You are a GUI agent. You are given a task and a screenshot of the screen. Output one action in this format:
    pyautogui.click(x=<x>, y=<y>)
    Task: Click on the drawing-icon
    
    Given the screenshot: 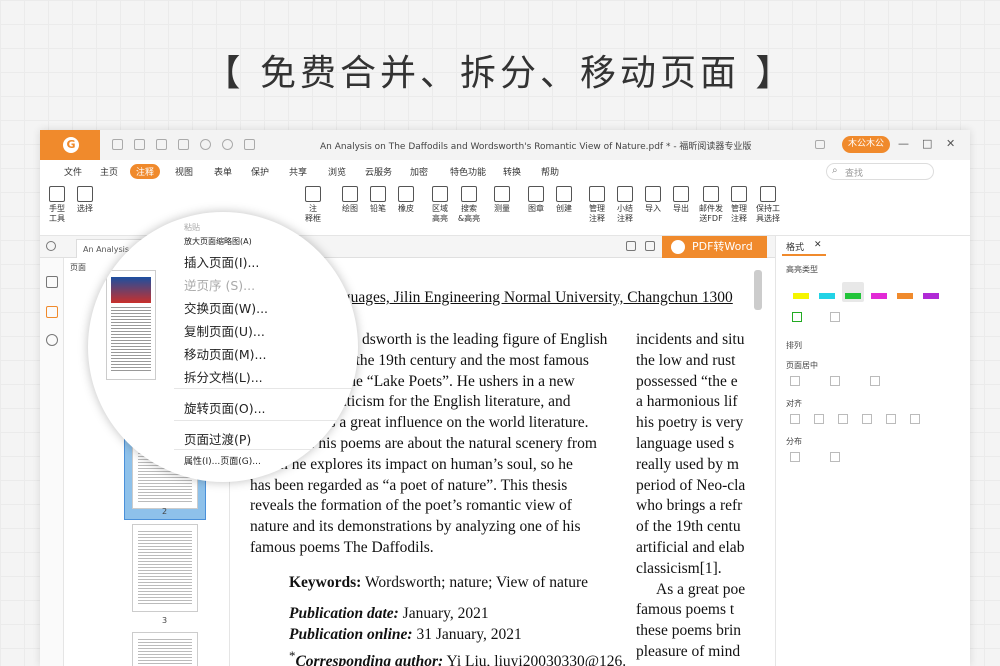 What is the action you would take?
    pyautogui.click(x=350, y=194)
    